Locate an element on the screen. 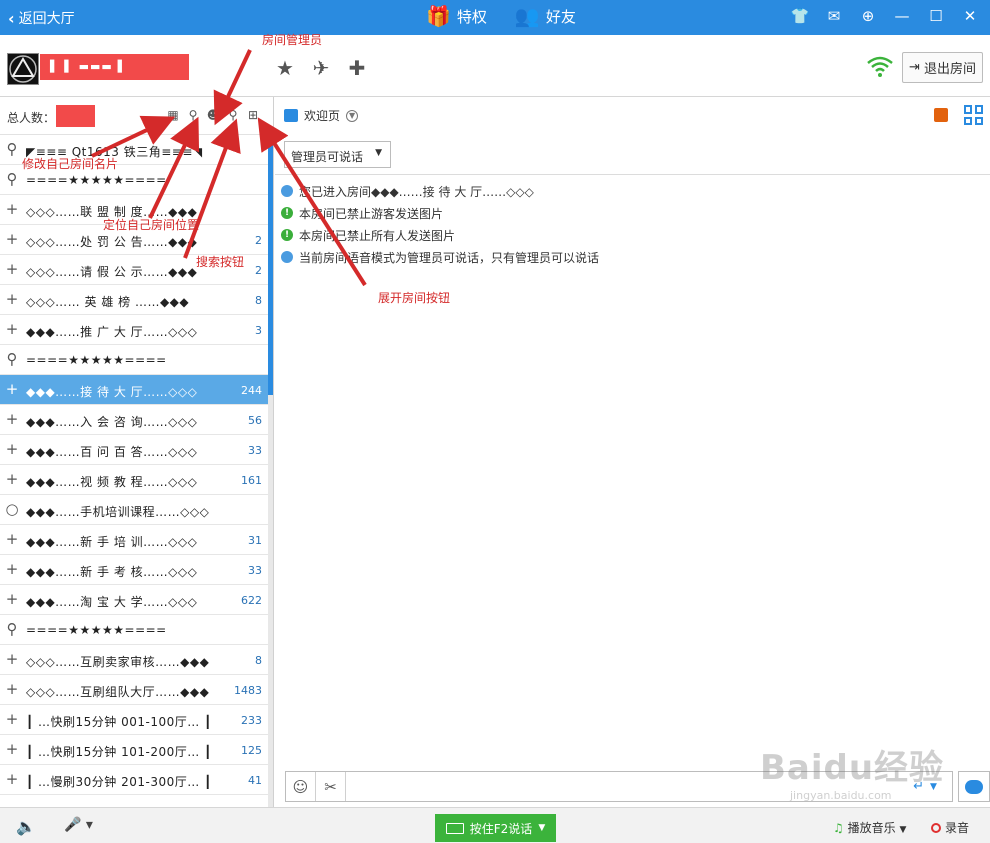 The width and height of the screenshot is (990, 843). avatar is located at coordinates (23, 69).